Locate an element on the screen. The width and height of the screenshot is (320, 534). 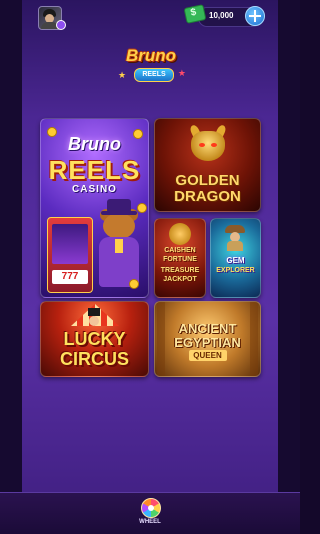
game-title-line: FORTUNE is located at coordinates (180, 259).